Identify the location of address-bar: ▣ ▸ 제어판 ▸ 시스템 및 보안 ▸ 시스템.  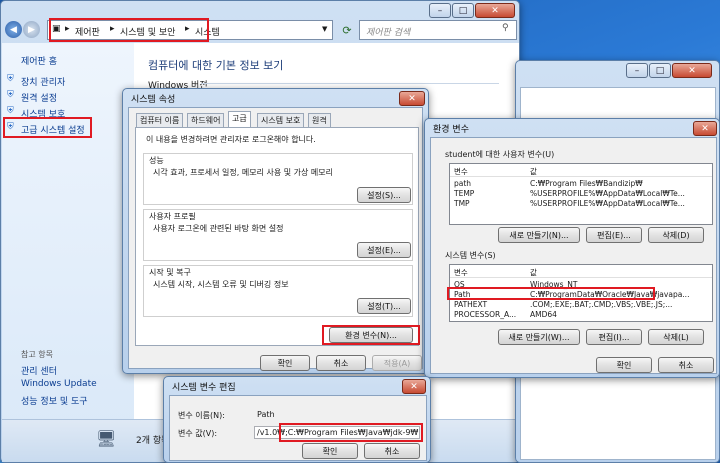
(190, 30).